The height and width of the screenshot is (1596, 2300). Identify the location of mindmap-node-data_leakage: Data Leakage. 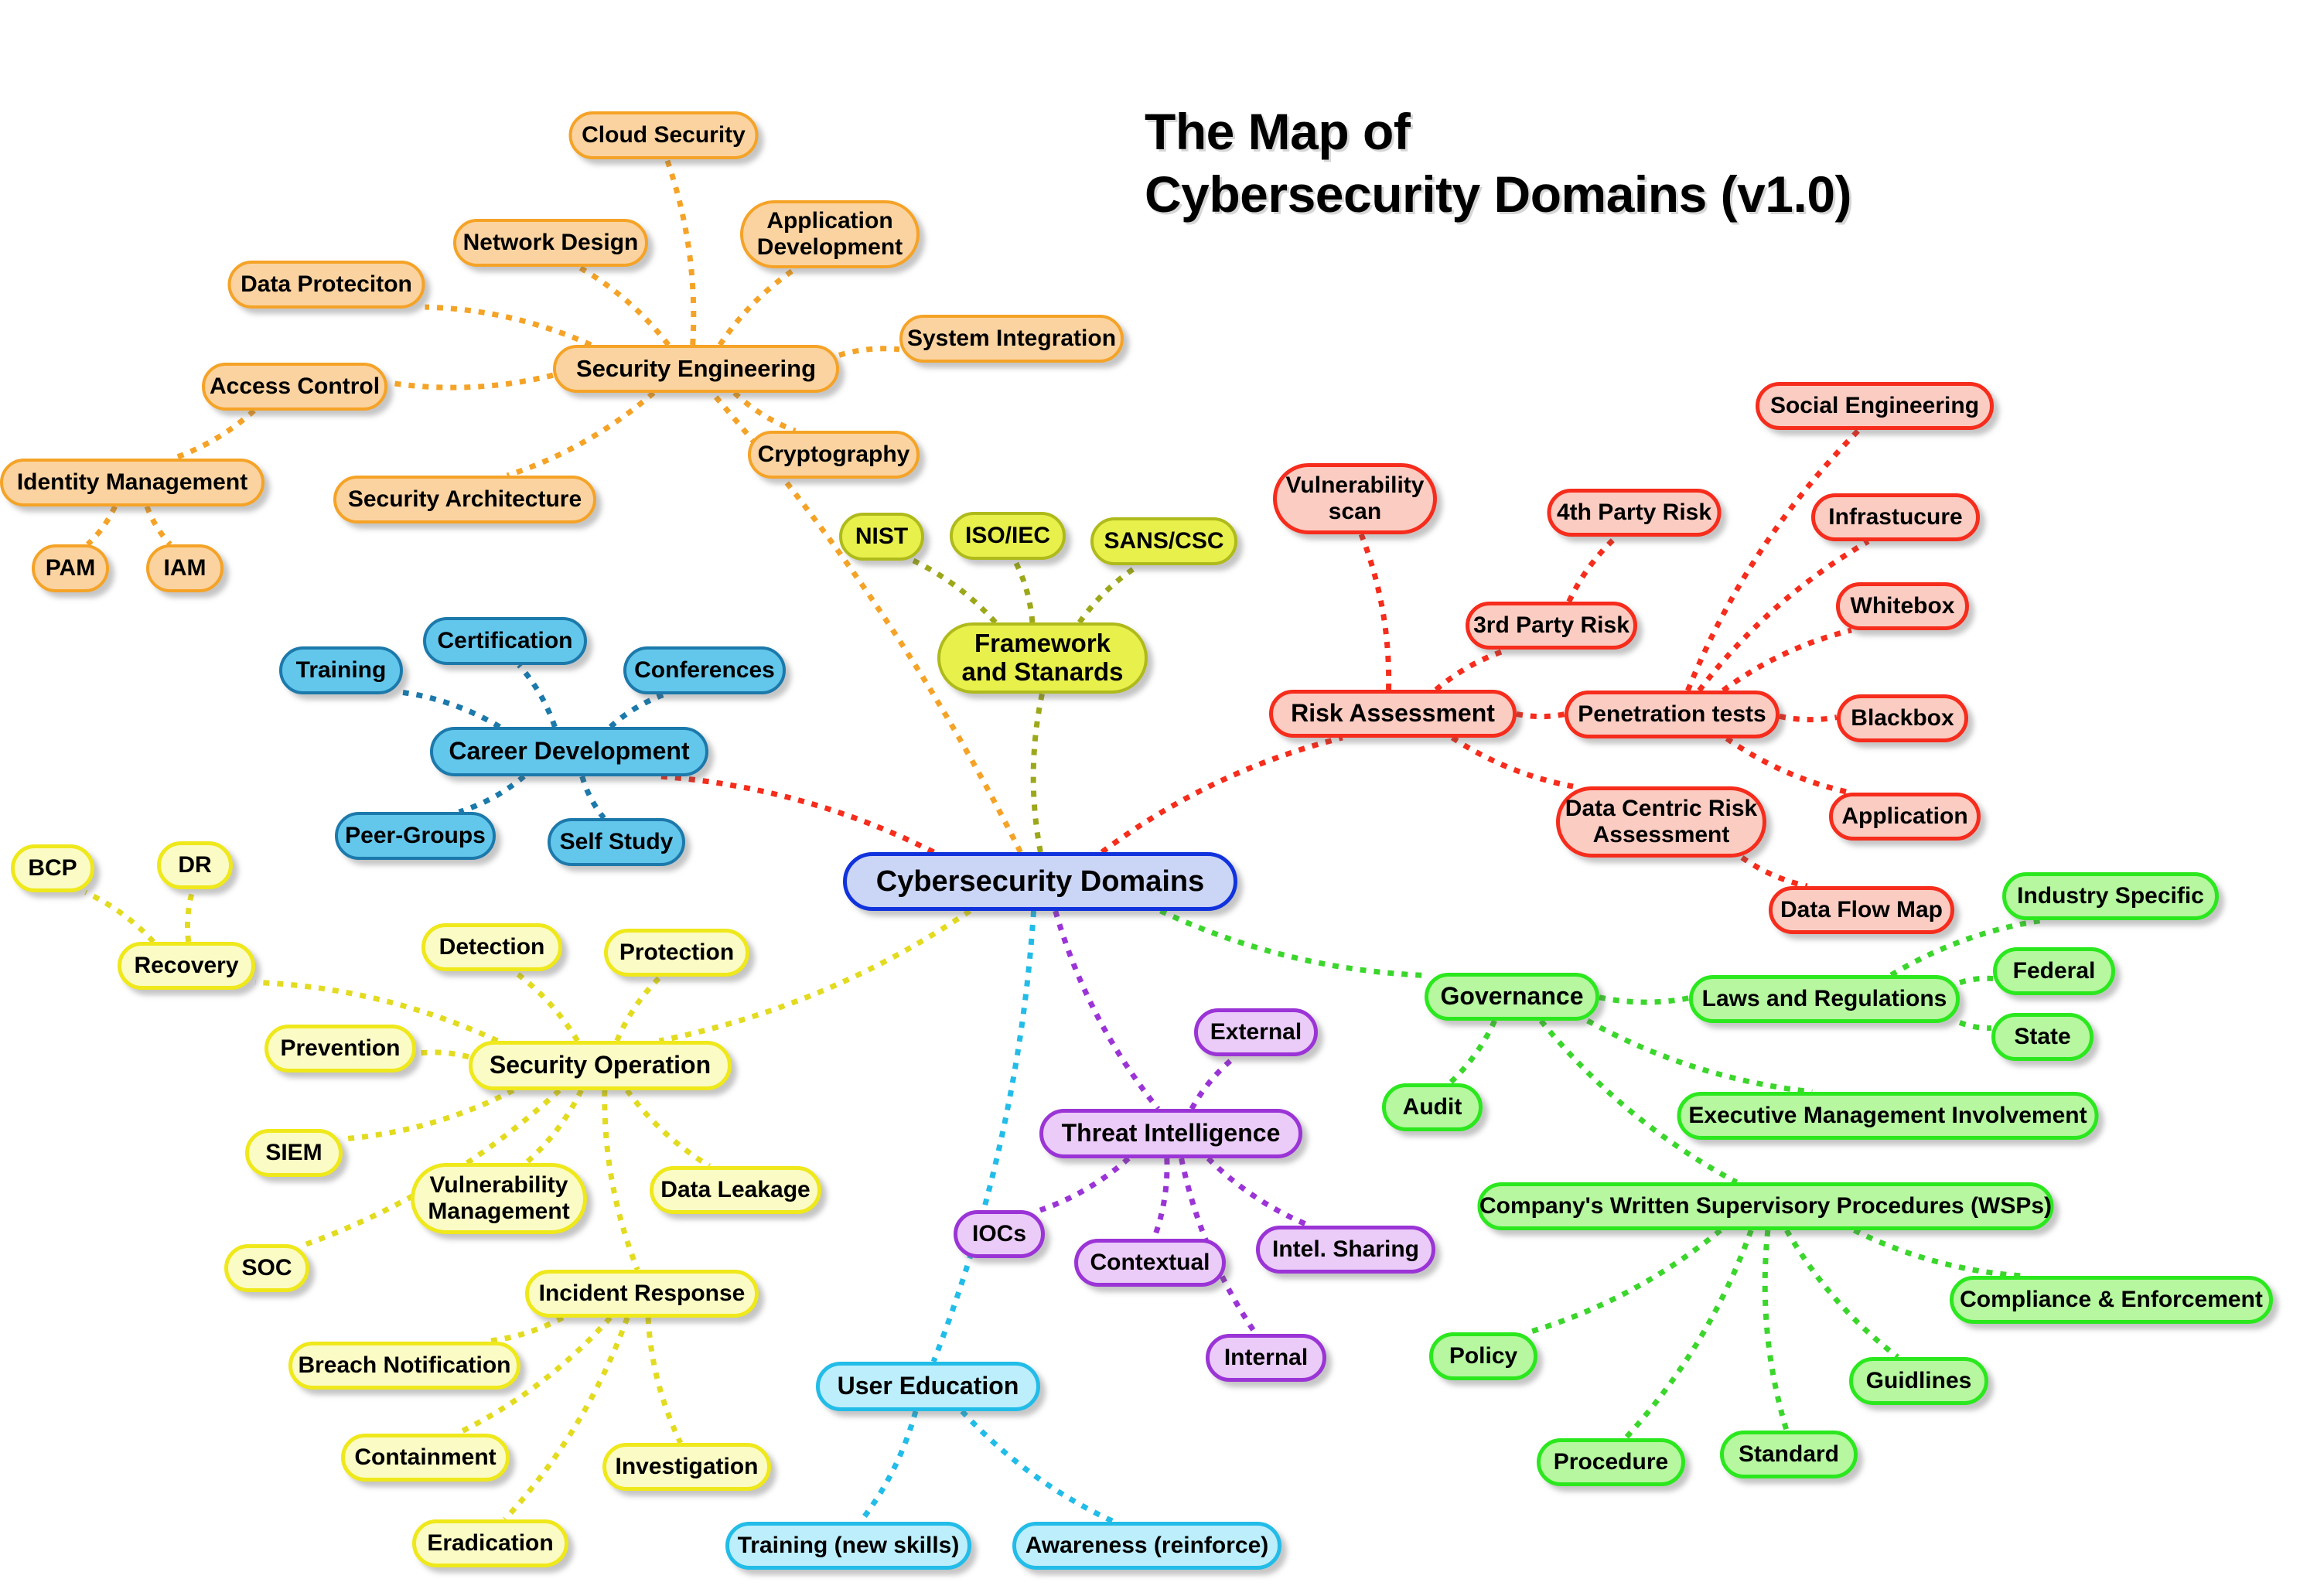
(735, 1190).